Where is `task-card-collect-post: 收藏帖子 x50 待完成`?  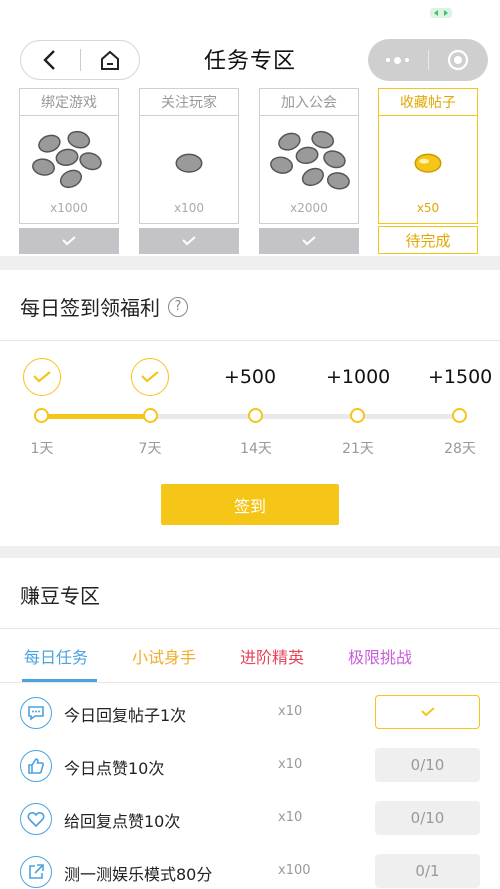 task-card-collect-post: 收藏帖子 x50 待完成 is located at coordinates (428, 171).